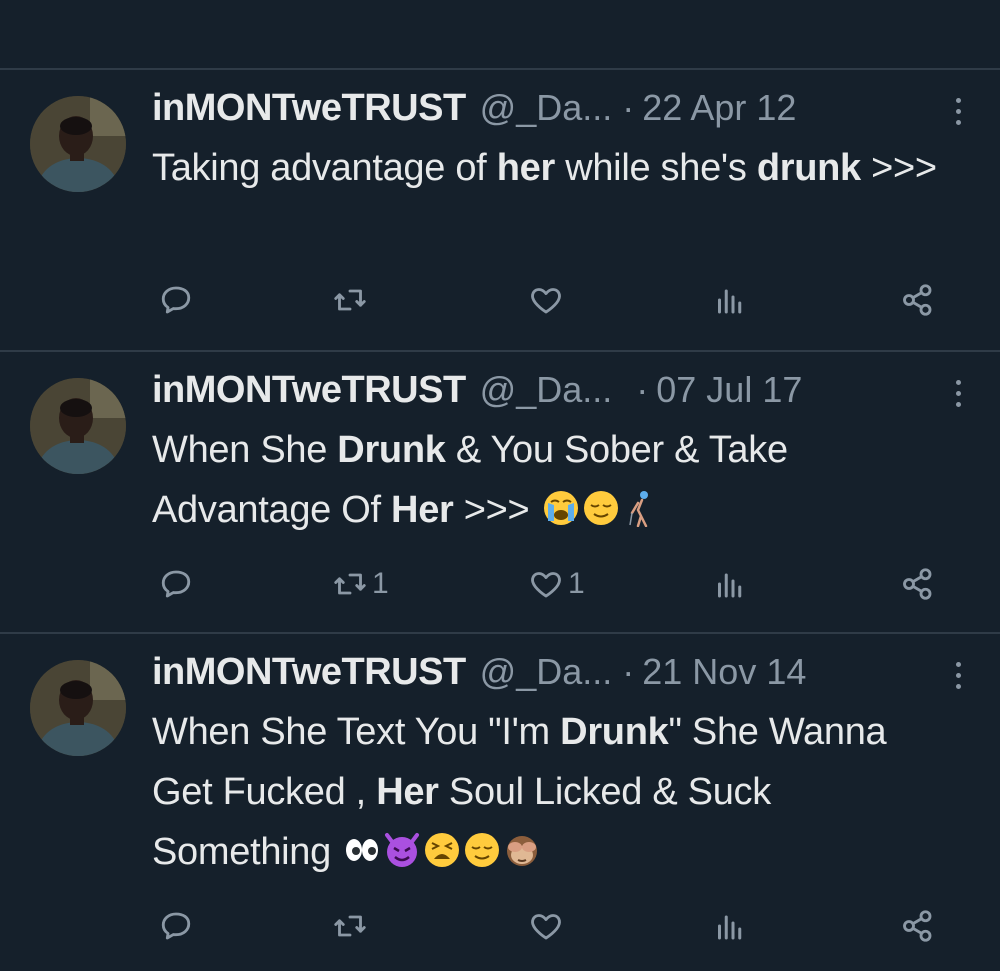 Image resolution: width=1000 pixels, height=971 pixels. What do you see at coordinates (719, 108) in the screenshot?
I see `tweet-date: 22 Apr 12` at bounding box center [719, 108].